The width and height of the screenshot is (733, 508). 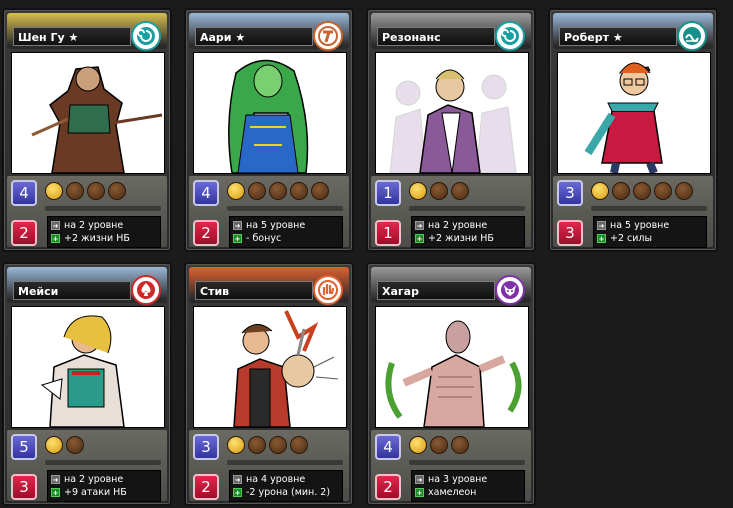 I want to click on power-value: 5, so click(x=24, y=447).